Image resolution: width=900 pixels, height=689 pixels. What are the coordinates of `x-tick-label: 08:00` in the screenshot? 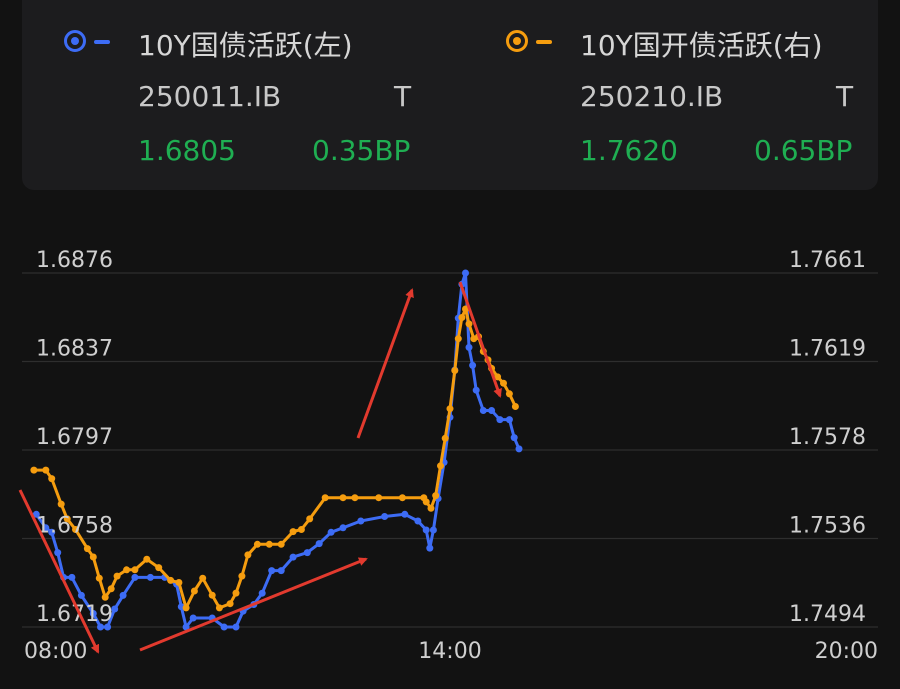 It's located at (55, 651).